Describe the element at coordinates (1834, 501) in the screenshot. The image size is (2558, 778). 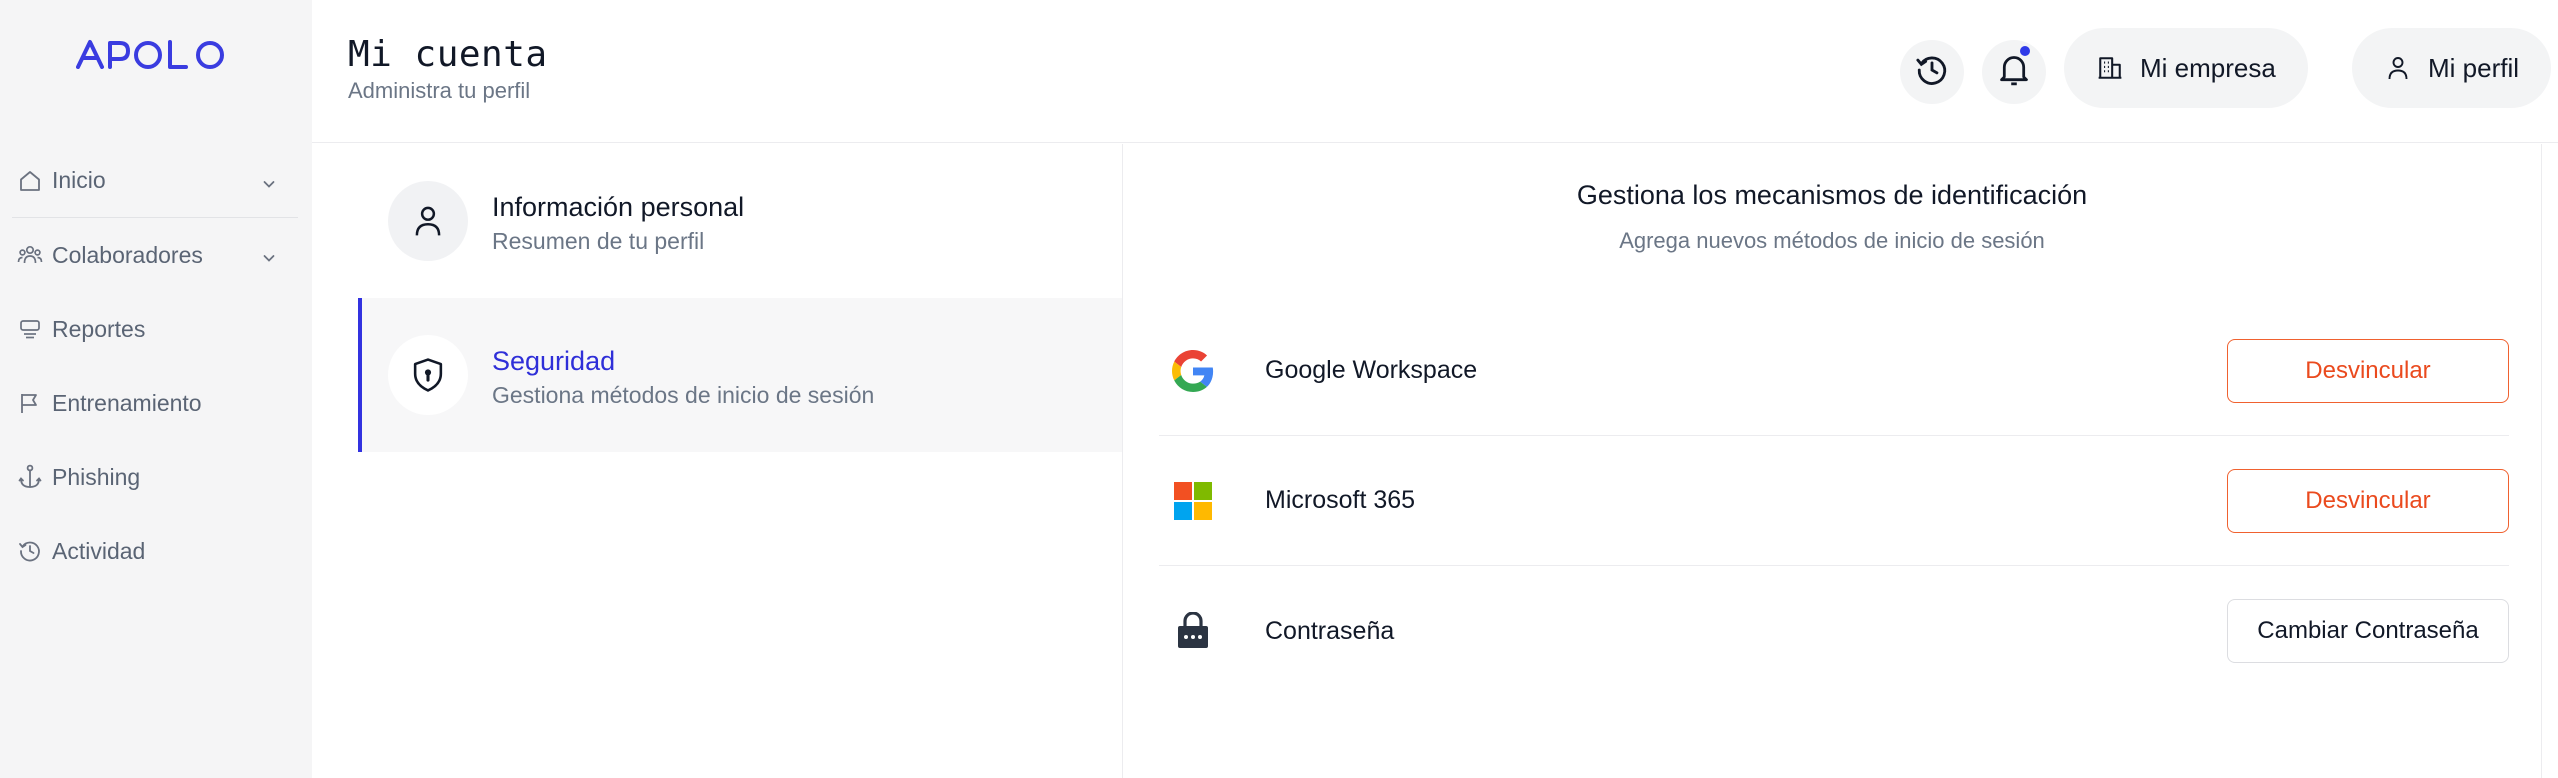
I see `login-method-microsoft: Microsoft 365 Desvincular` at that location.